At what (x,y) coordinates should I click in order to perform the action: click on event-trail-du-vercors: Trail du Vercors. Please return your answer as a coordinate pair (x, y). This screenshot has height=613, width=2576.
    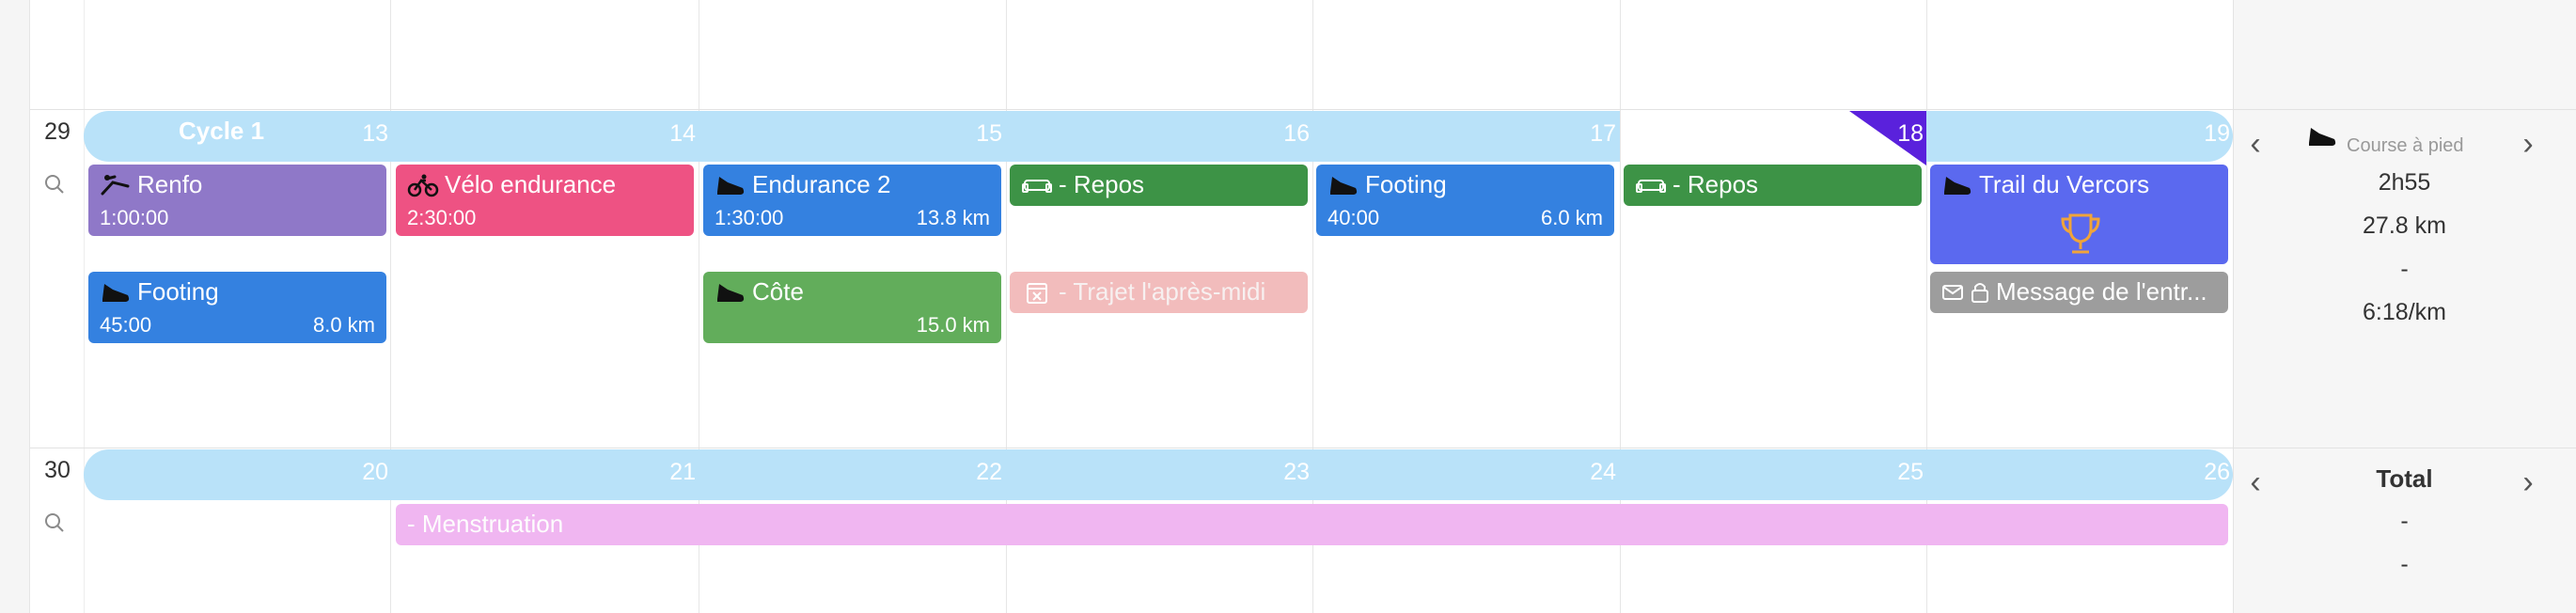
    Looking at the image, I should click on (2079, 214).